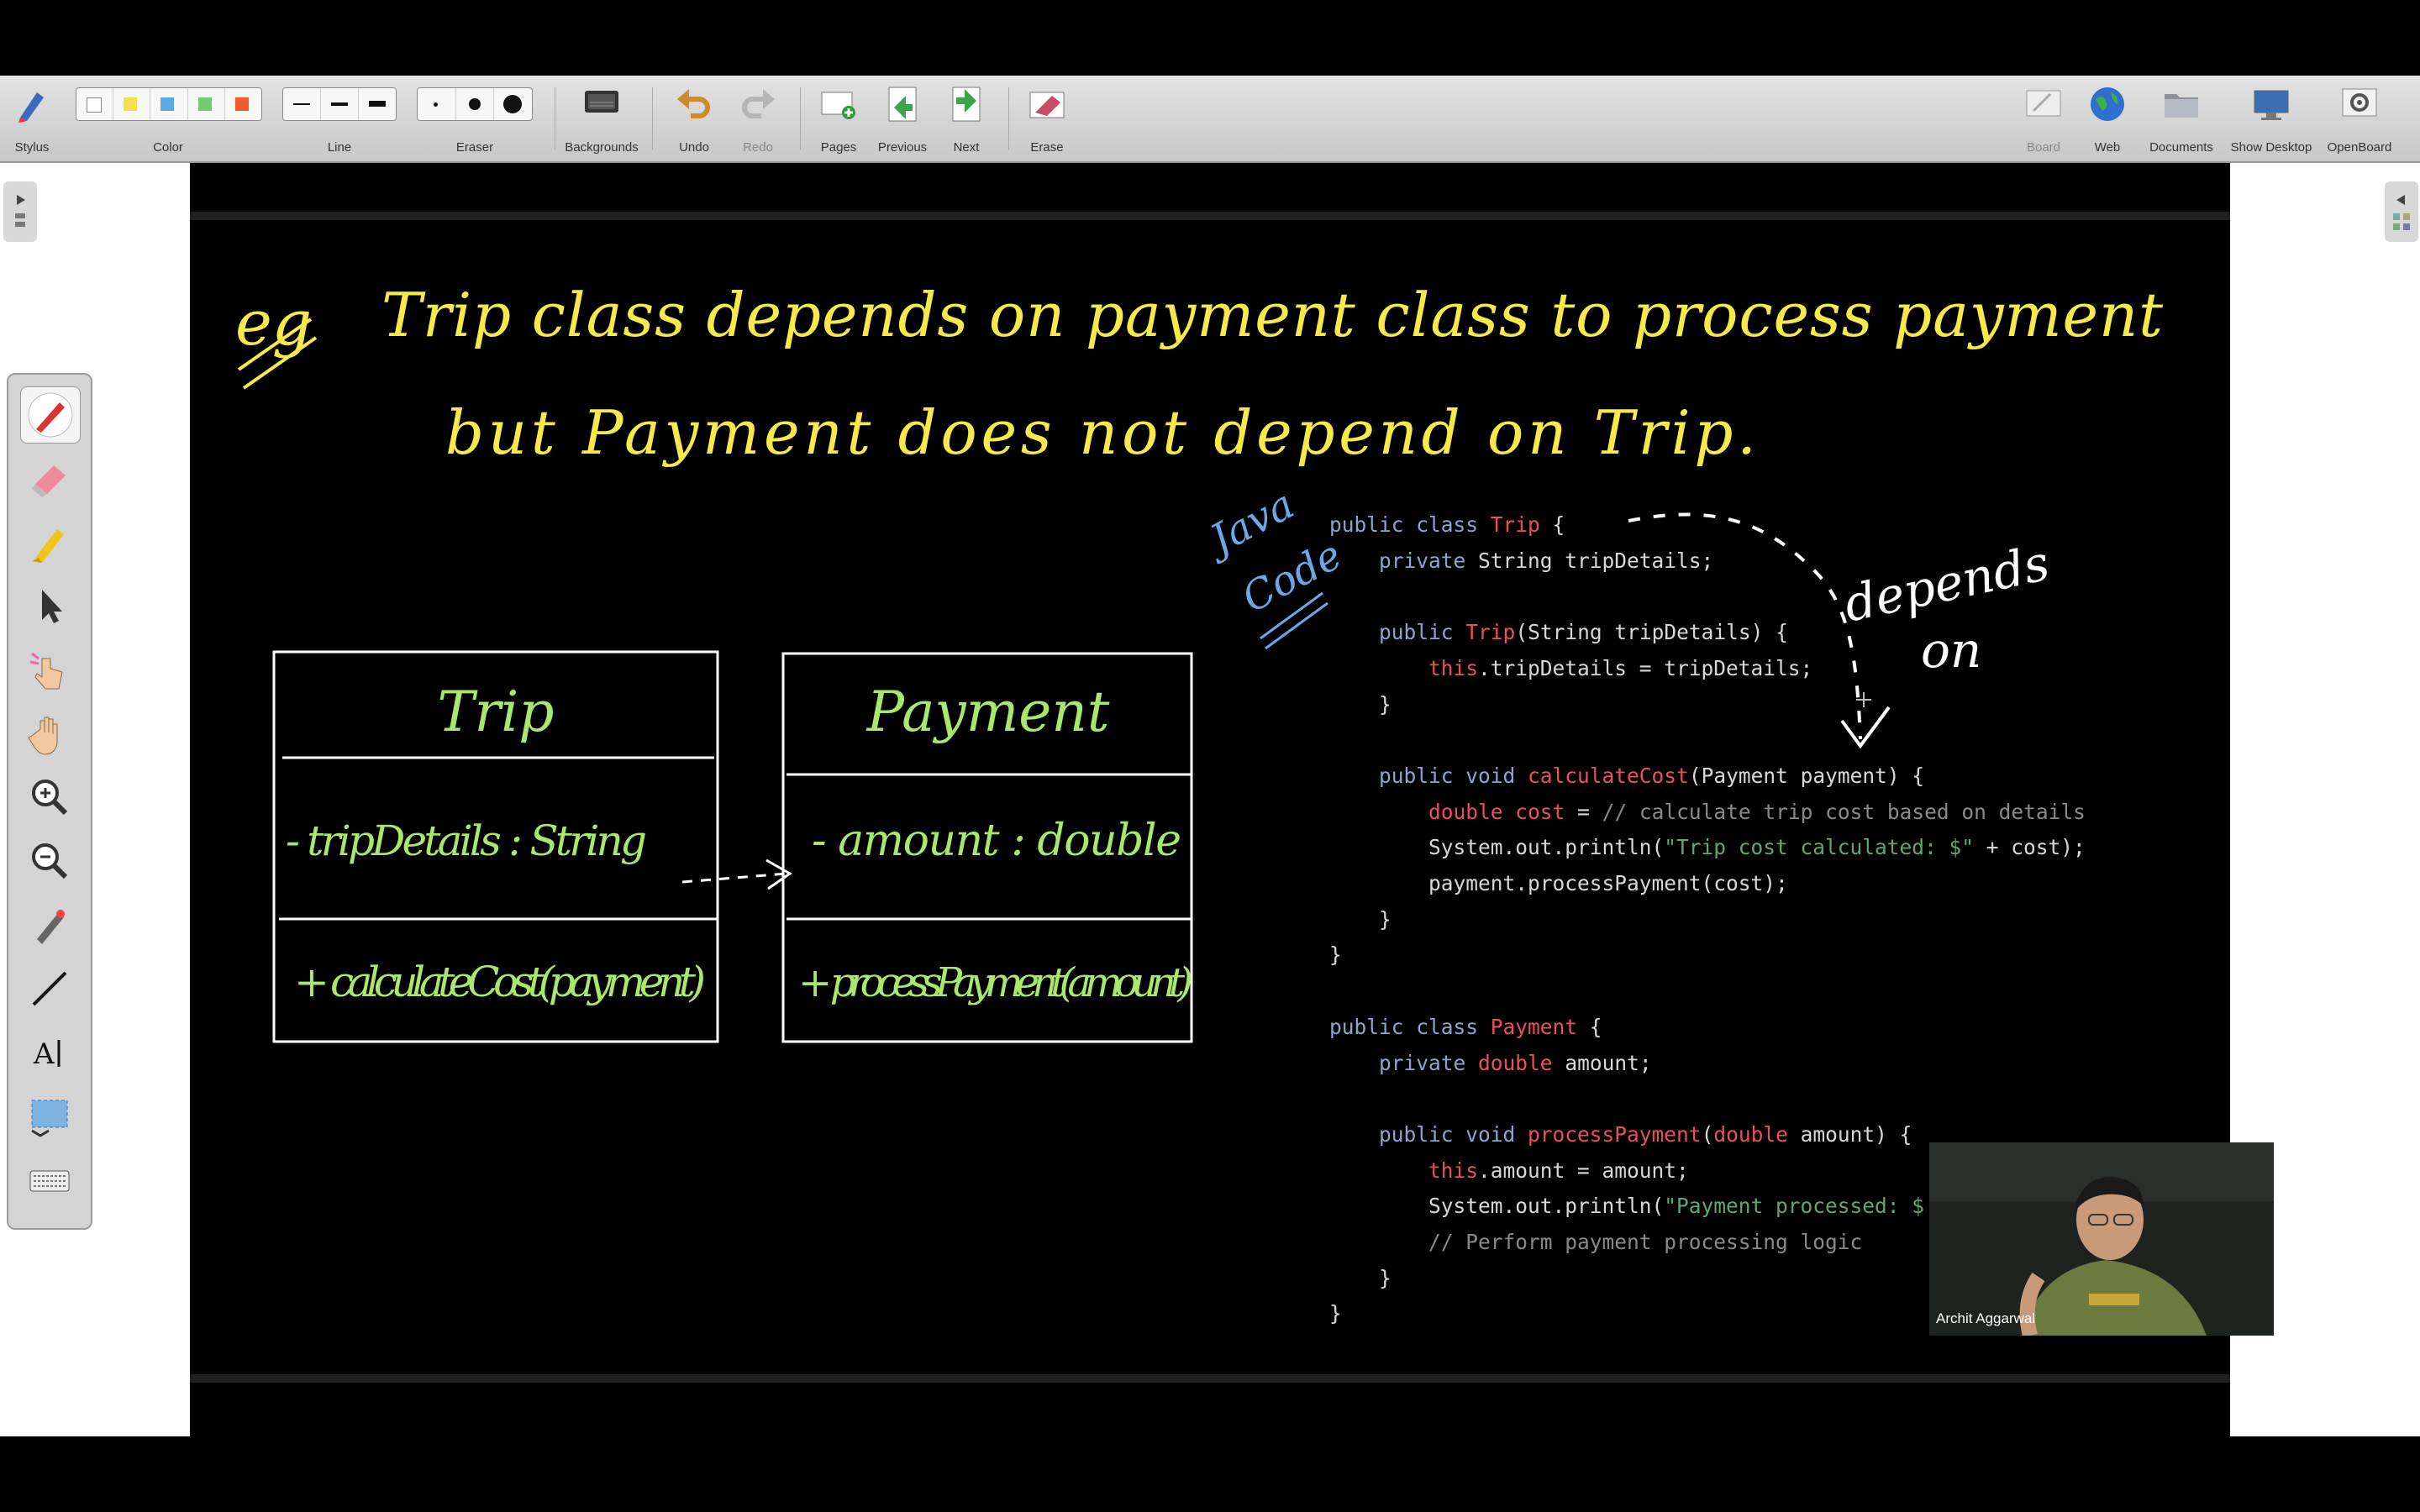 This screenshot has height=1512, width=2420. Describe the element at coordinates (49, 481) in the screenshot. I see `eraser-icon` at that location.